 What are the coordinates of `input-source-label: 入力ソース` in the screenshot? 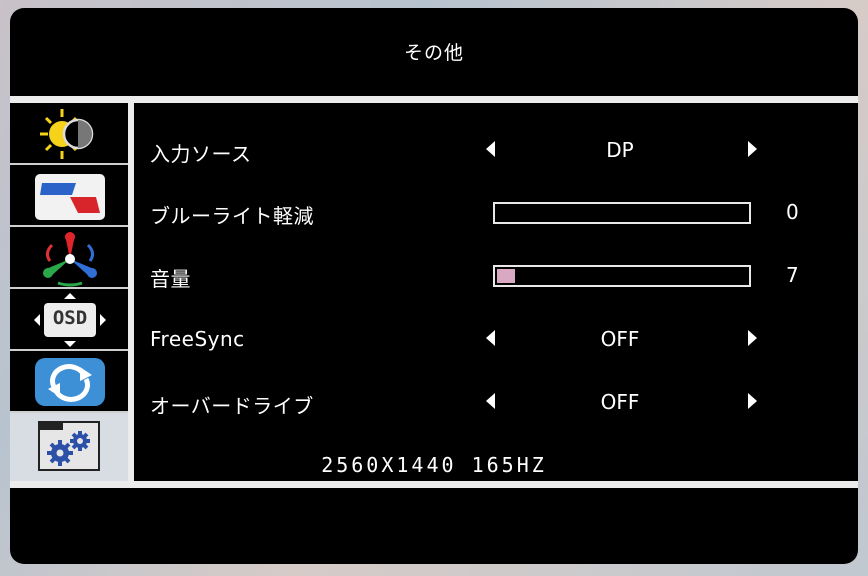 It's located at (201, 154).